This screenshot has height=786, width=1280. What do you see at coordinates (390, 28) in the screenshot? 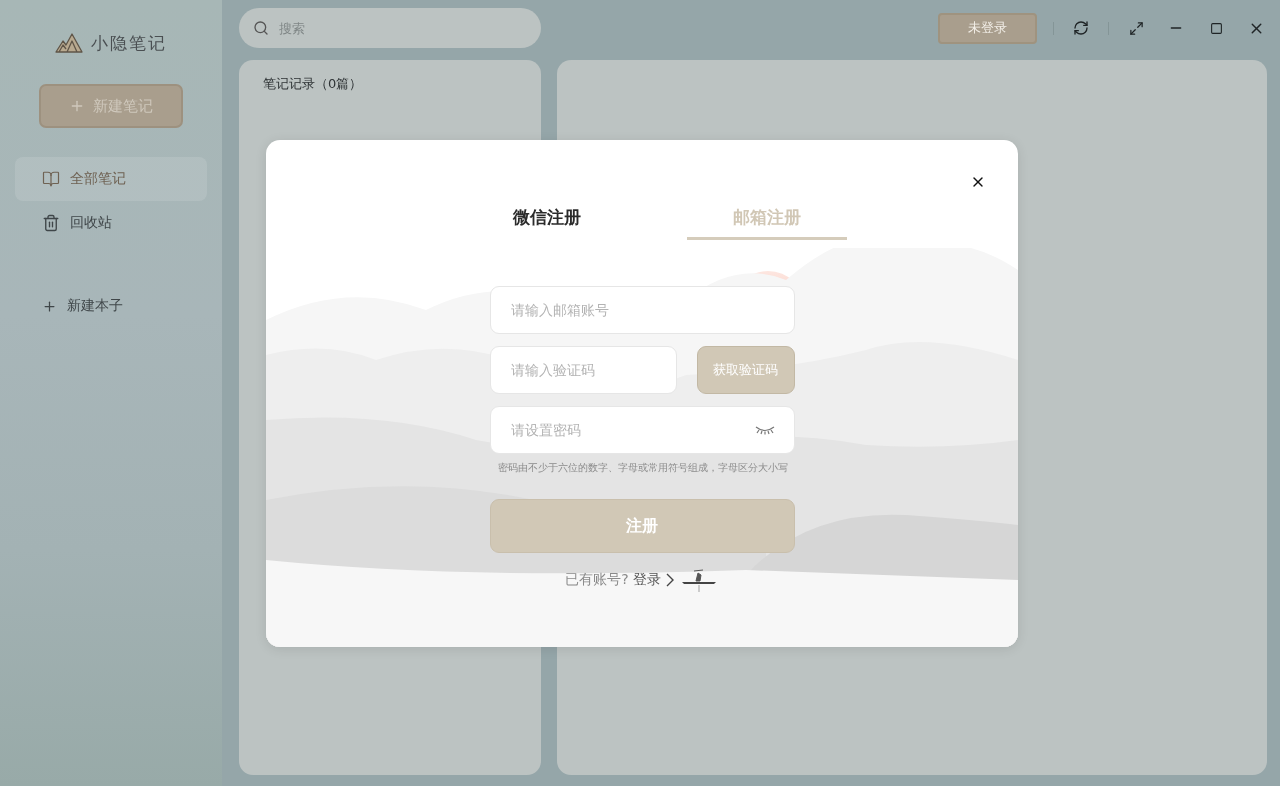
I see `search-field: 搜索` at bounding box center [390, 28].